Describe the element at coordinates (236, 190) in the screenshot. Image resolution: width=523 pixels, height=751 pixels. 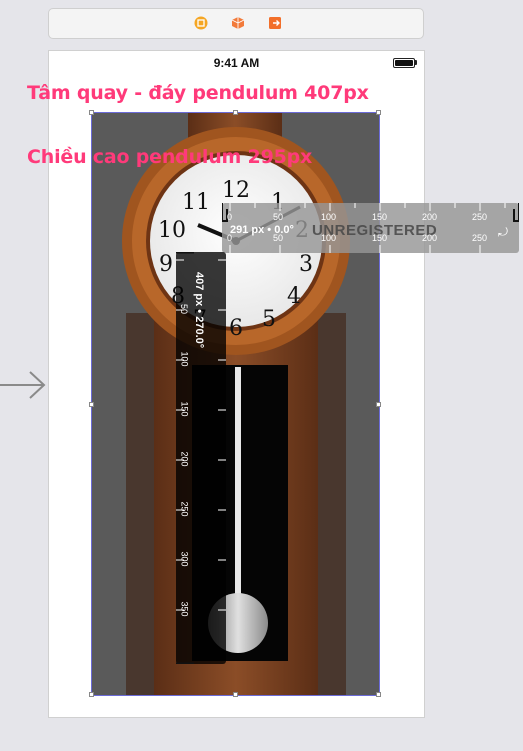
I see `svg-text: 12` at that location.